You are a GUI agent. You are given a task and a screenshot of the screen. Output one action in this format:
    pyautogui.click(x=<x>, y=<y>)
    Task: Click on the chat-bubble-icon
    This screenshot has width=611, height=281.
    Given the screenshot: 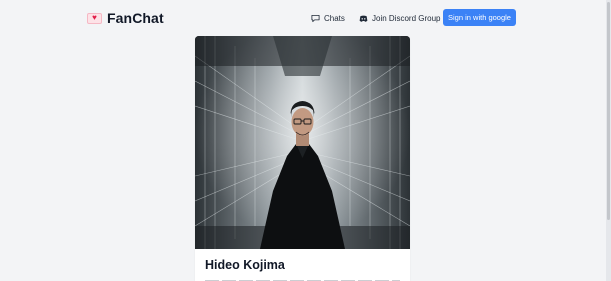 What is the action you would take?
    pyautogui.click(x=315, y=18)
    